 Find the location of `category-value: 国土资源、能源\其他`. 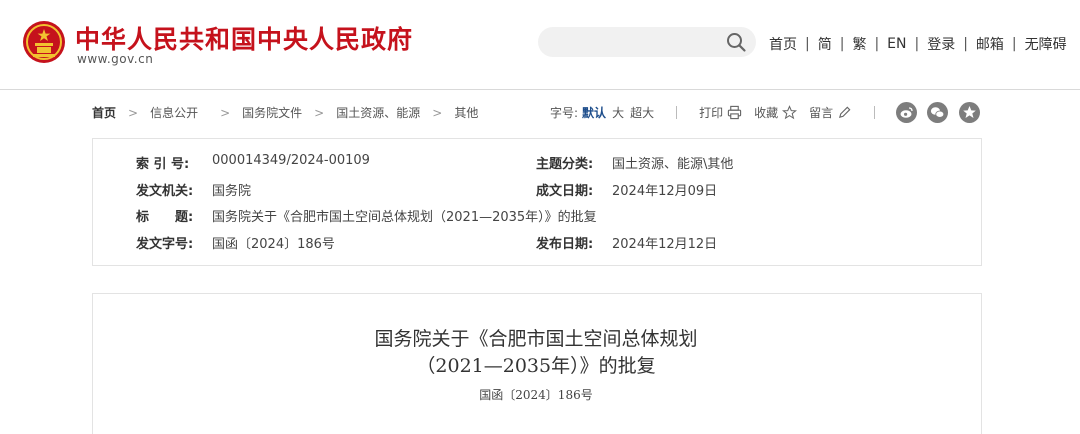

category-value: 国土资源、能源\其他 is located at coordinates (673, 164).